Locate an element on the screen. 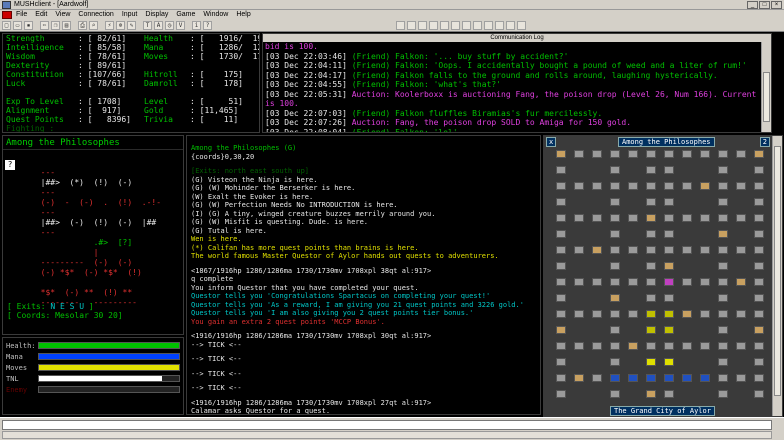 This screenshot has height=440, width=784. minimize-button: _ is located at coordinates (752, 5).